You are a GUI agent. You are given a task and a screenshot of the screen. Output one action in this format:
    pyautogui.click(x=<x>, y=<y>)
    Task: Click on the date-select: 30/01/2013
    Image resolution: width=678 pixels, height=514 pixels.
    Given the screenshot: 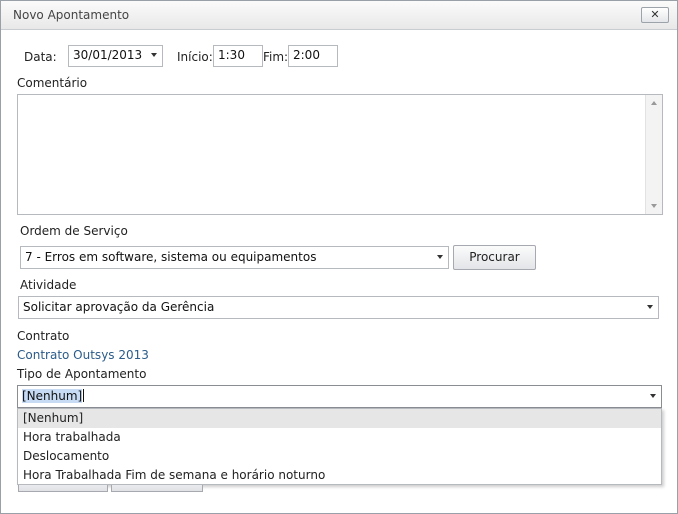 What is the action you would take?
    pyautogui.click(x=115, y=56)
    